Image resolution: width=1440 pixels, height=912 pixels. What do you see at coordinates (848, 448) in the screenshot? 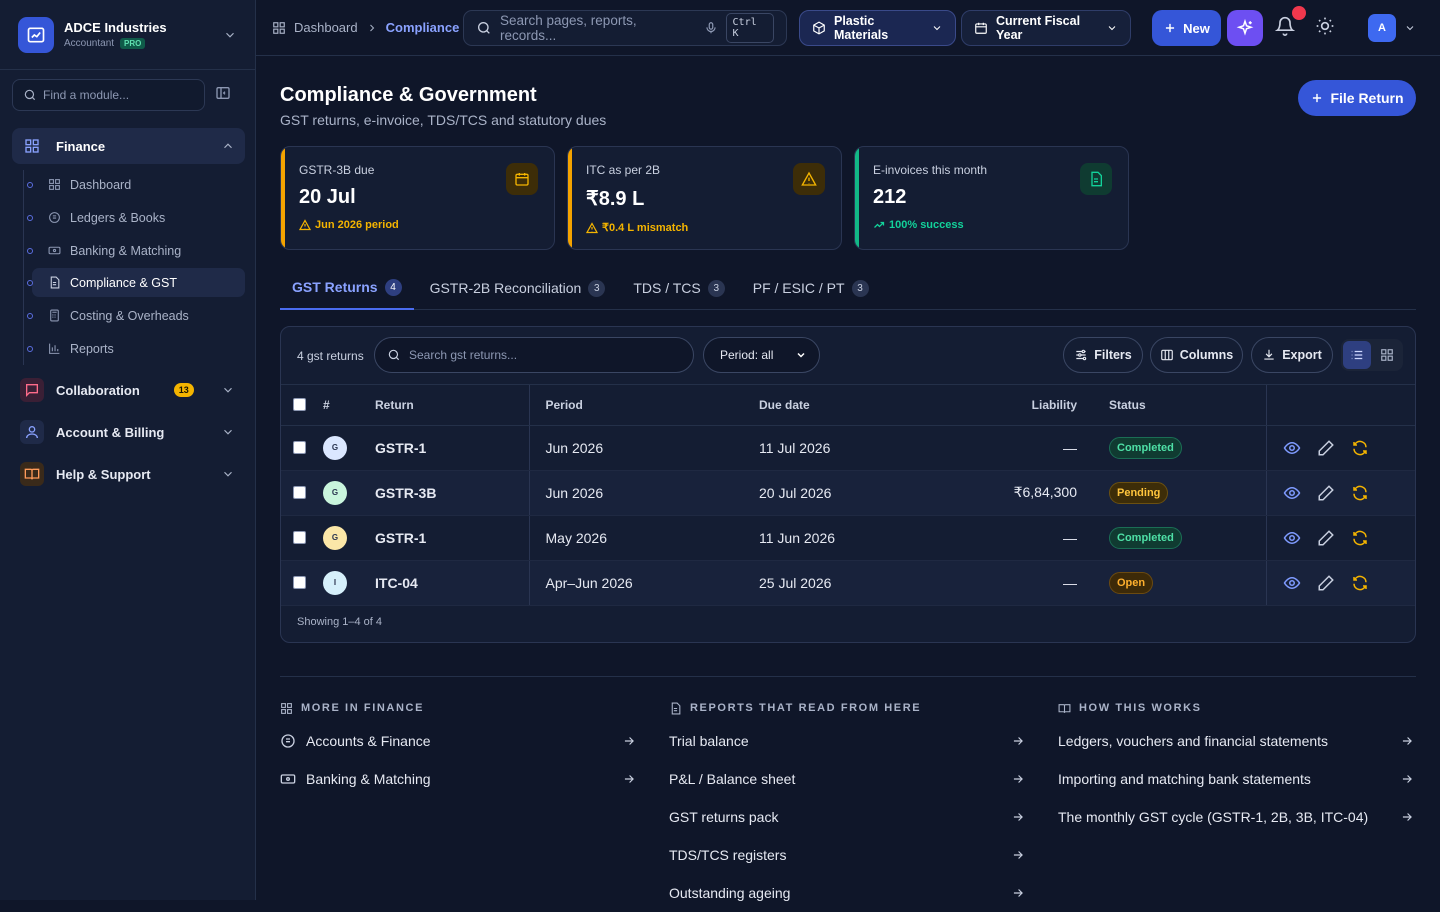
I see `table-row: G GSTR-1 Jun 2026 11 Jul 2026— Completed` at bounding box center [848, 448].